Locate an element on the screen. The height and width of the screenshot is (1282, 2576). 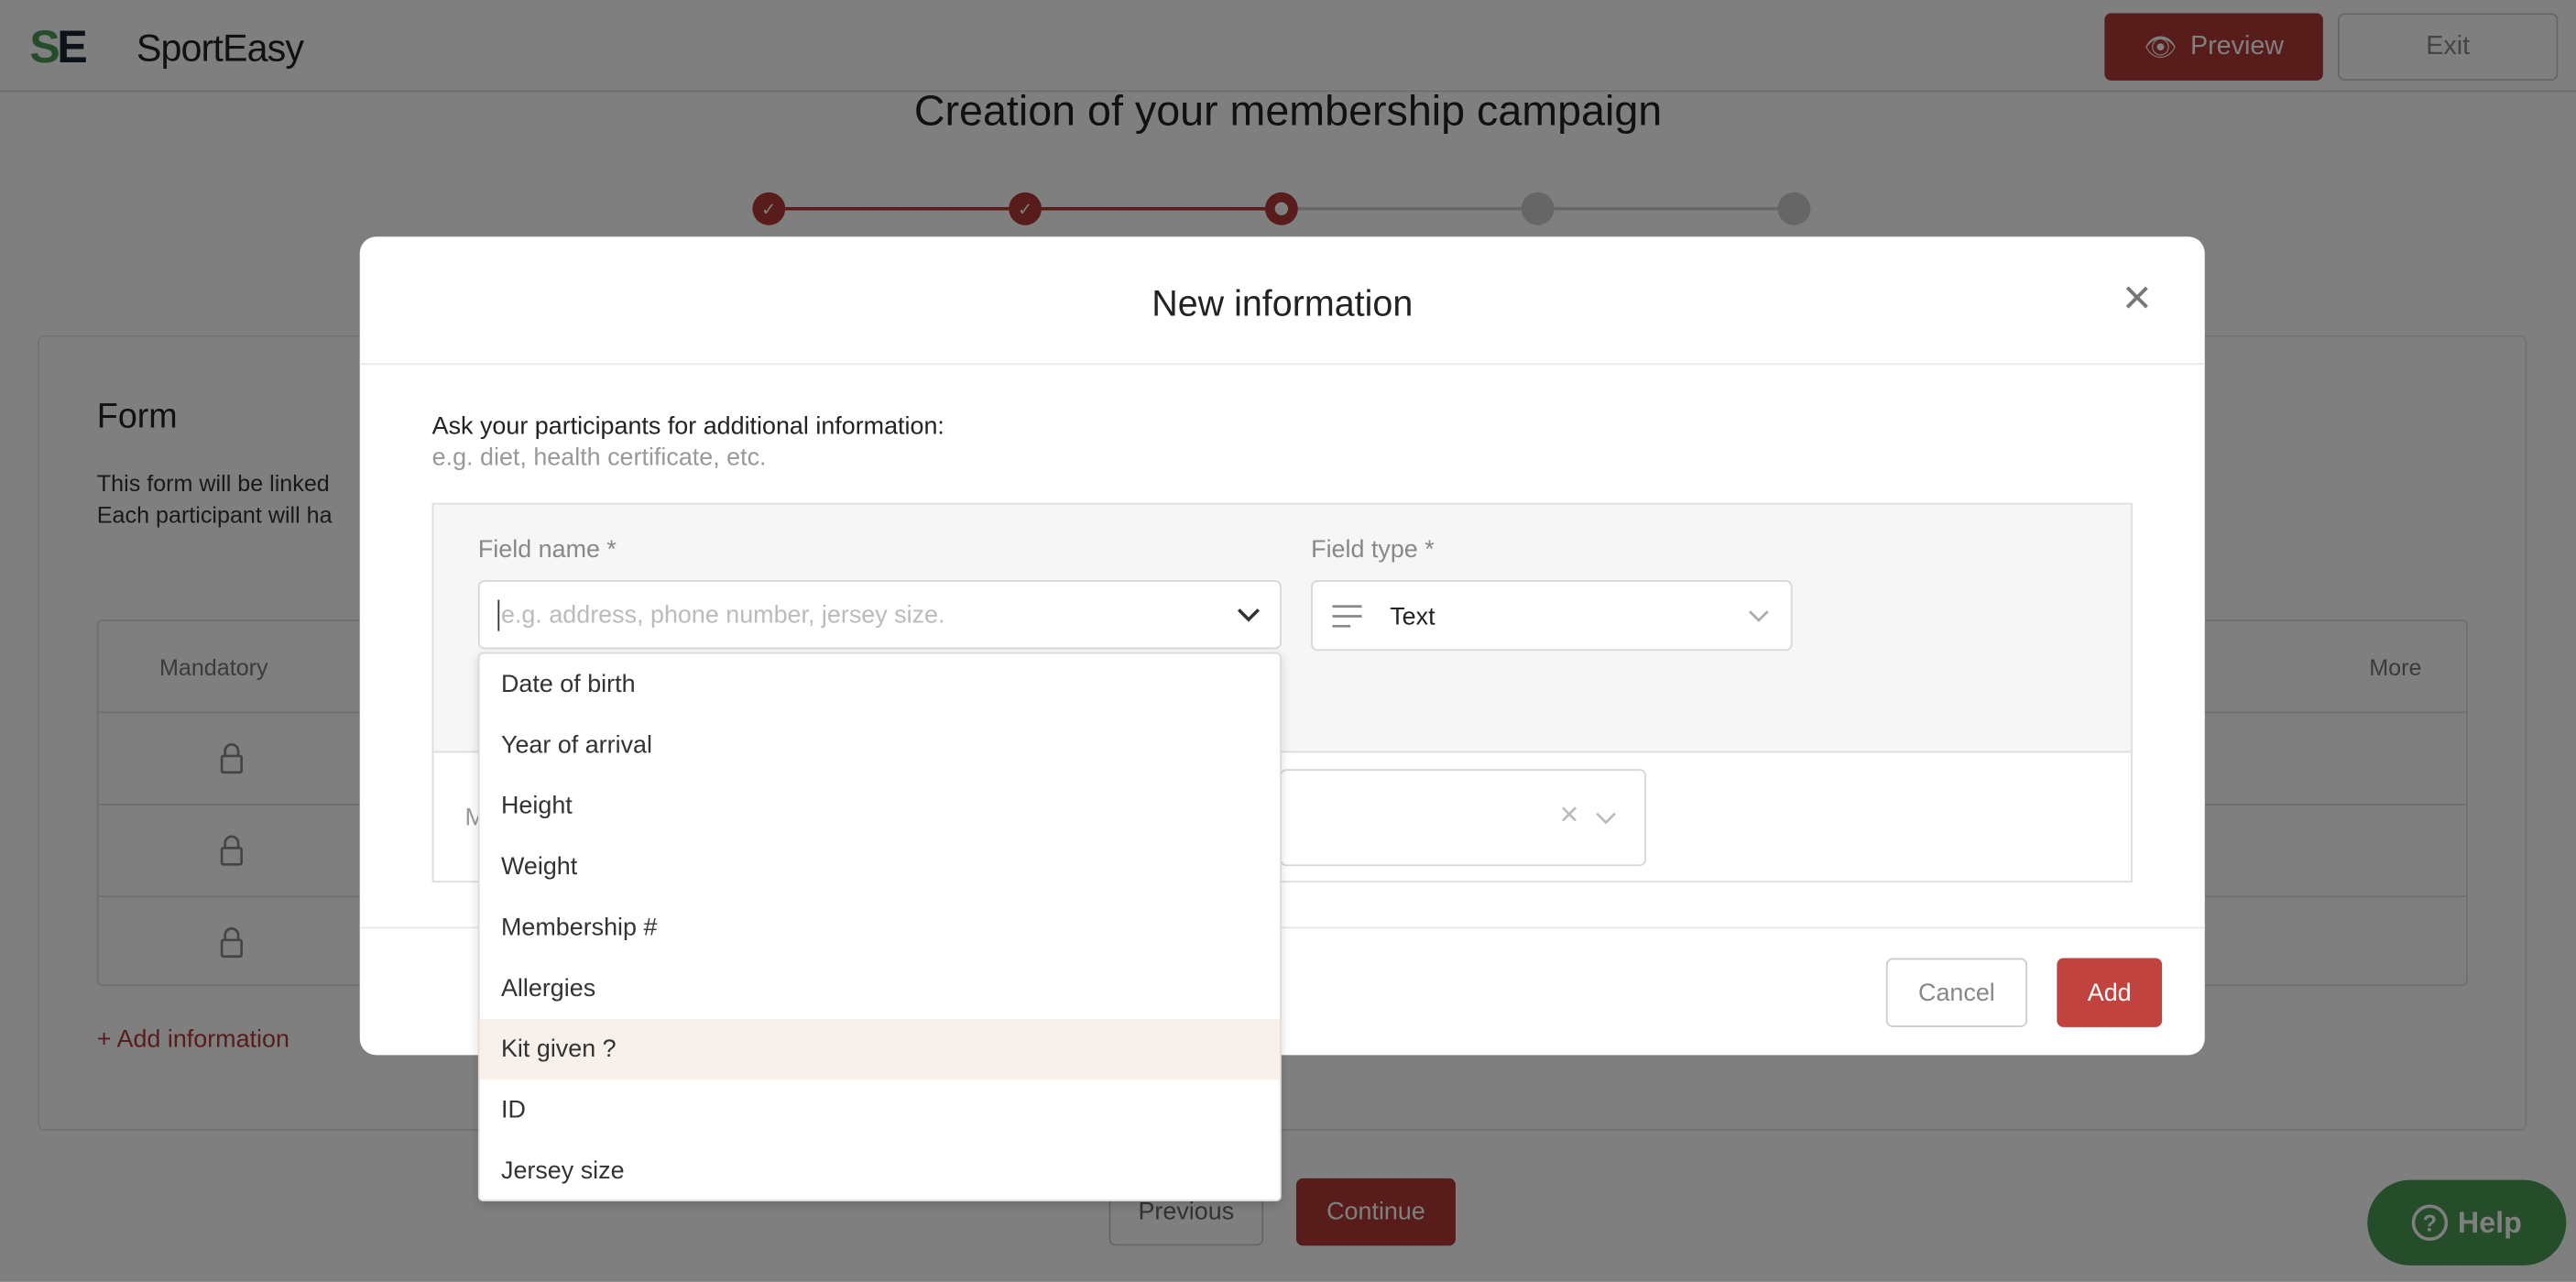
add-button: Add is located at coordinates (2110, 992).